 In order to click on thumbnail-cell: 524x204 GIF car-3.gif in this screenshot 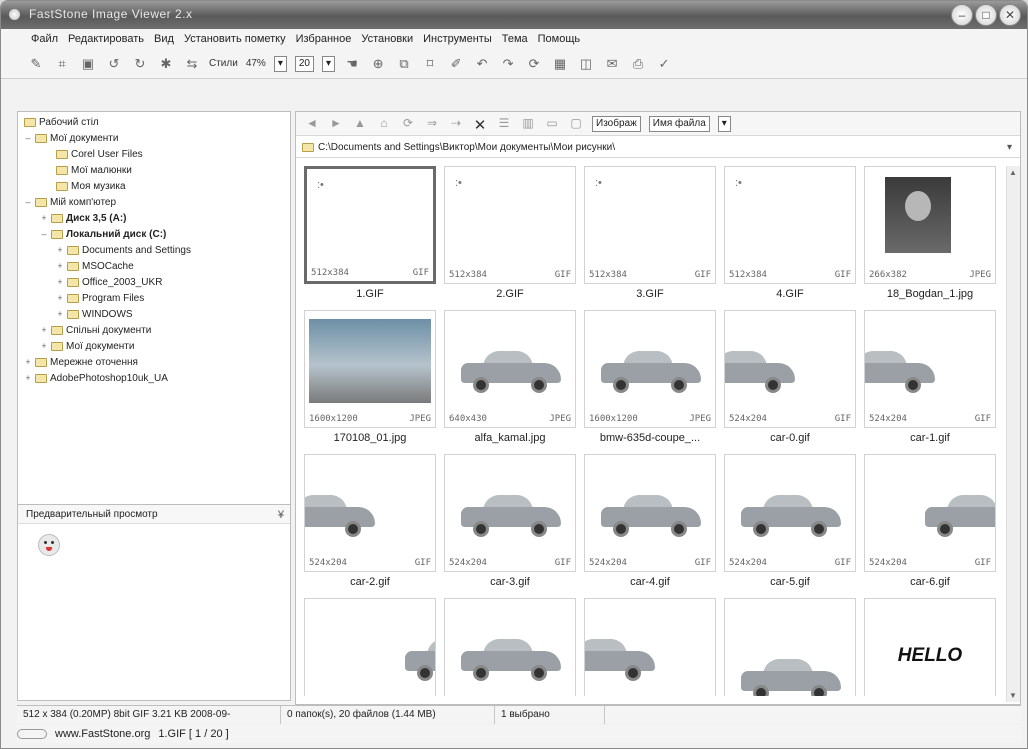, I will do `click(510, 526)`.